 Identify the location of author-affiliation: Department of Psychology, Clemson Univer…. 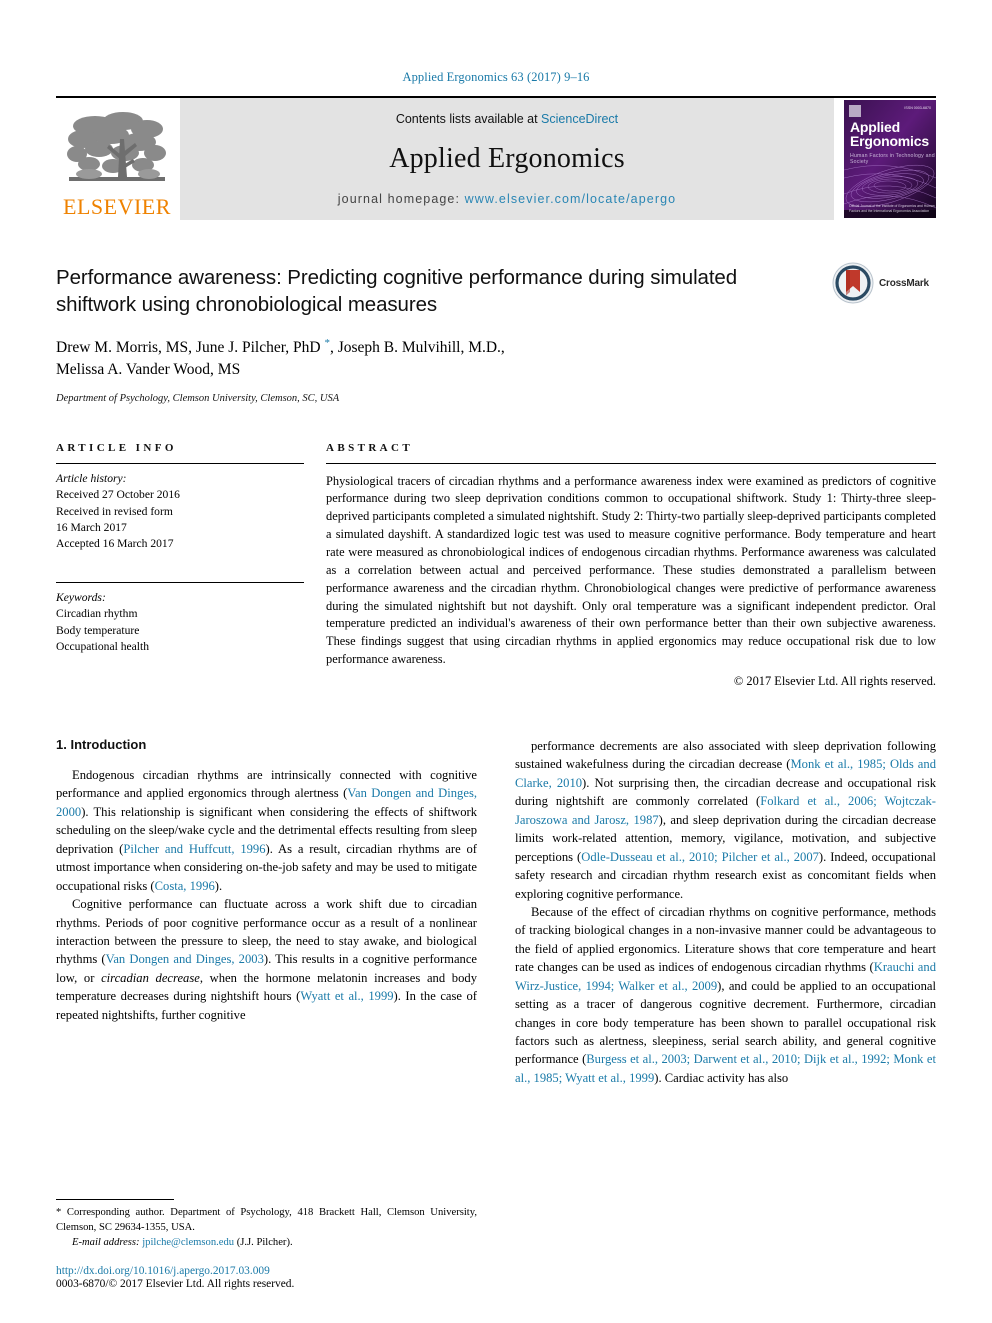
(198, 398).